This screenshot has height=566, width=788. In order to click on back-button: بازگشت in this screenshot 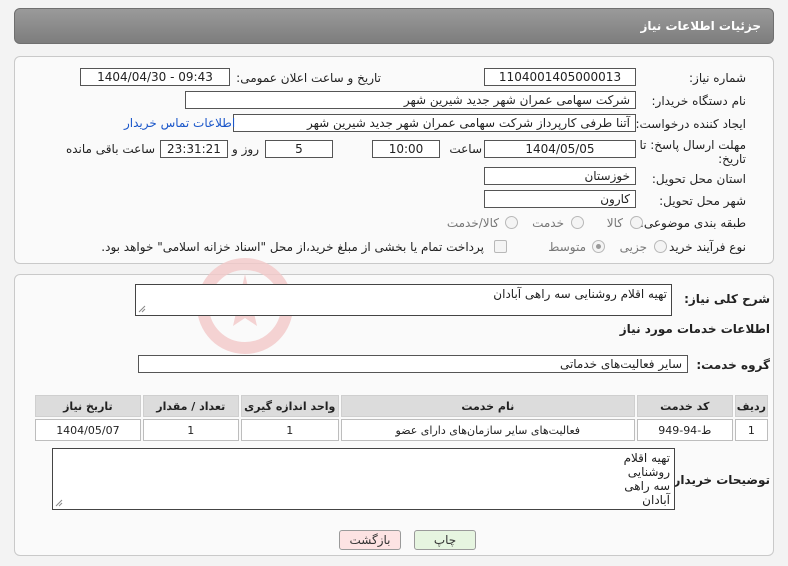, I will do `click(370, 540)`.